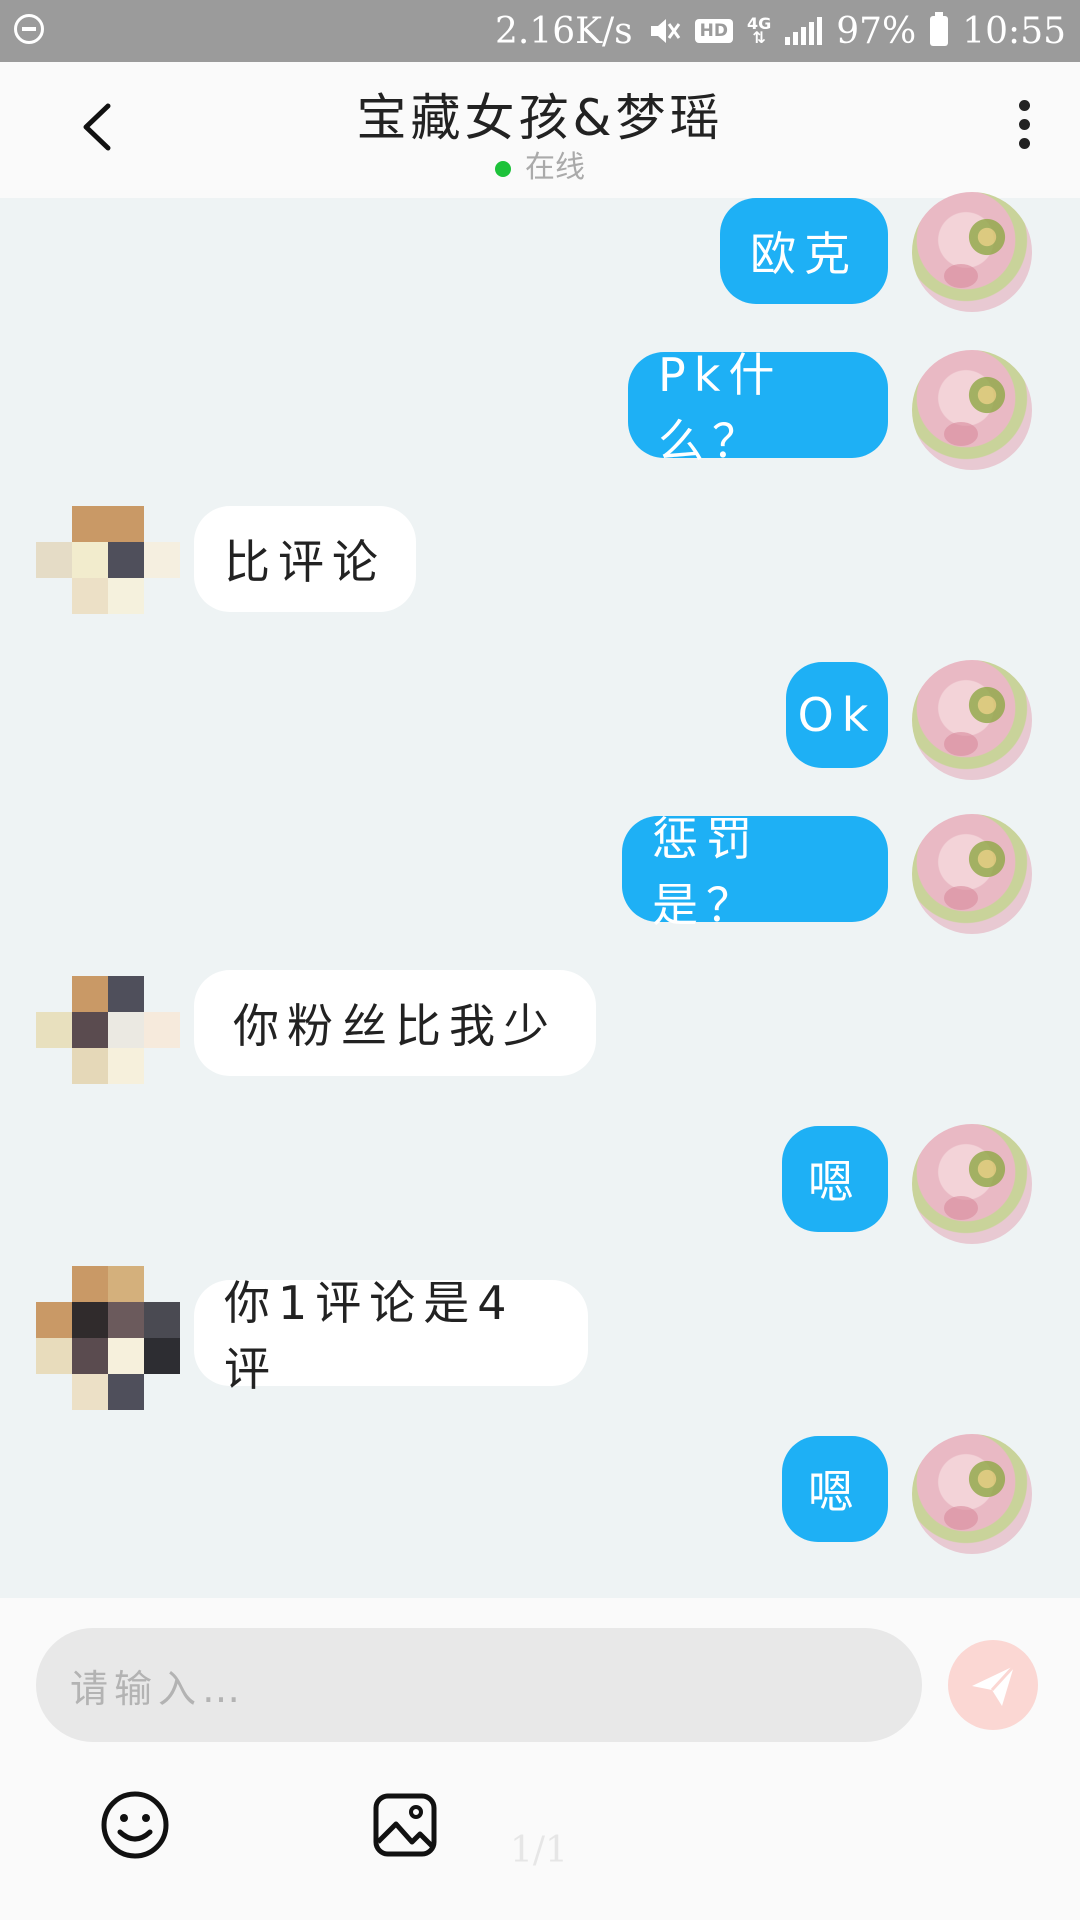  Describe the element at coordinates (29, 29) in the screenshot. I see `do-not-disturb-icon` at that location.